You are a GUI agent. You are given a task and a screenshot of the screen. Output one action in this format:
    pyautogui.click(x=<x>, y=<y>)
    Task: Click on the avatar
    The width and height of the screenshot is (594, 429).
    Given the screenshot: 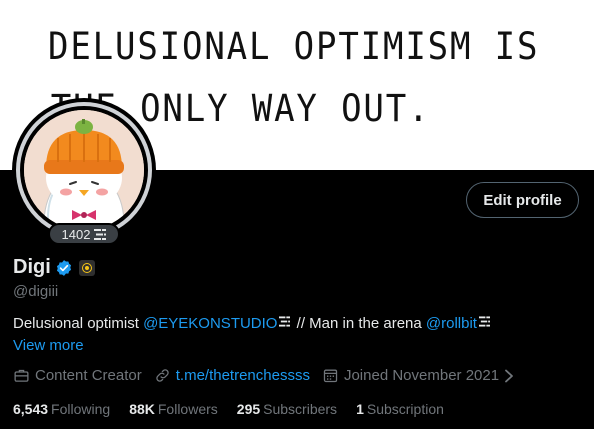 What is the action you would take?
    pyautogui.click(x=84, y=170)
    